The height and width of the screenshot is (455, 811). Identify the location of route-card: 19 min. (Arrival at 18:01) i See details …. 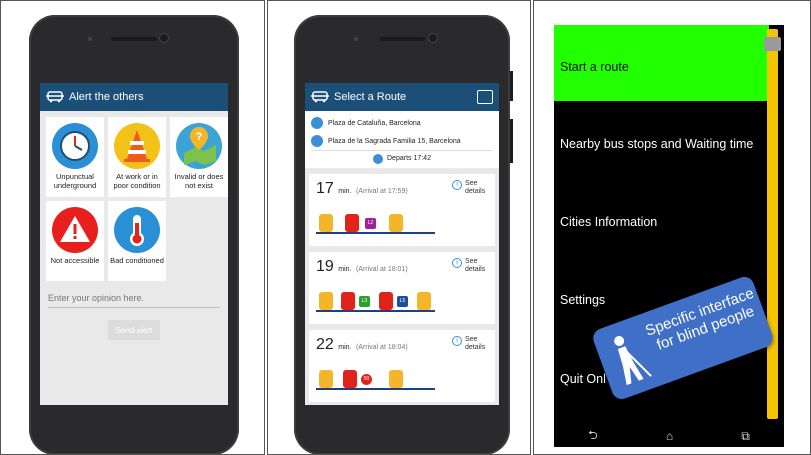
(402, 288).